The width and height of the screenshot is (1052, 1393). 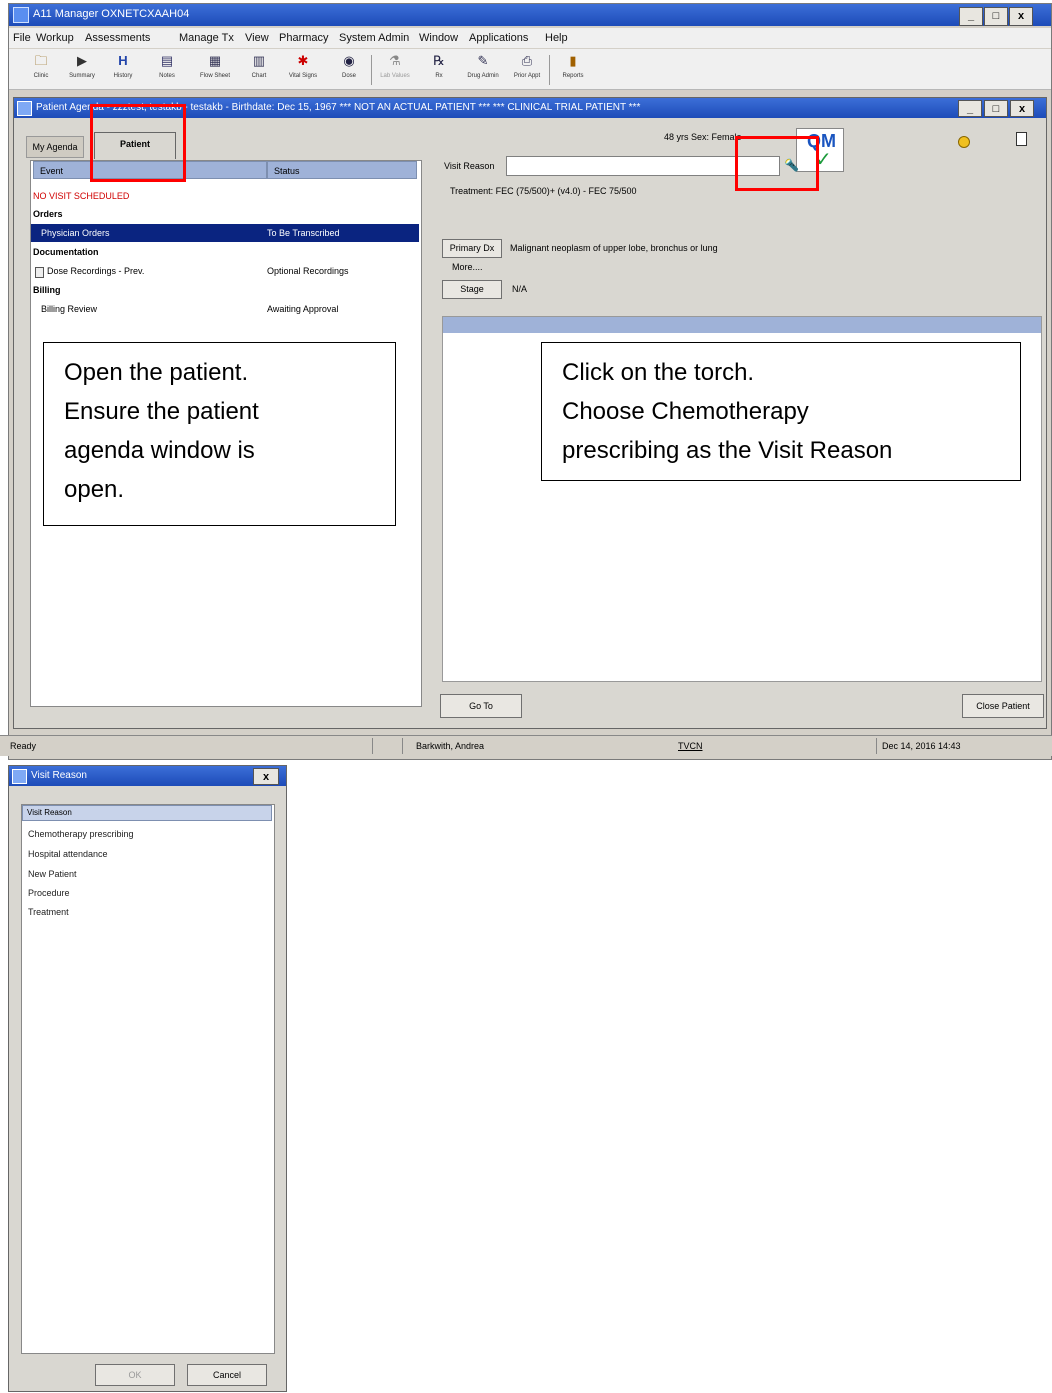 What do you see at coordinates (439, 69) in the screenshot?
I see `toolbar-rx-button: ℞ Rx` at bounding box center [439, 69].